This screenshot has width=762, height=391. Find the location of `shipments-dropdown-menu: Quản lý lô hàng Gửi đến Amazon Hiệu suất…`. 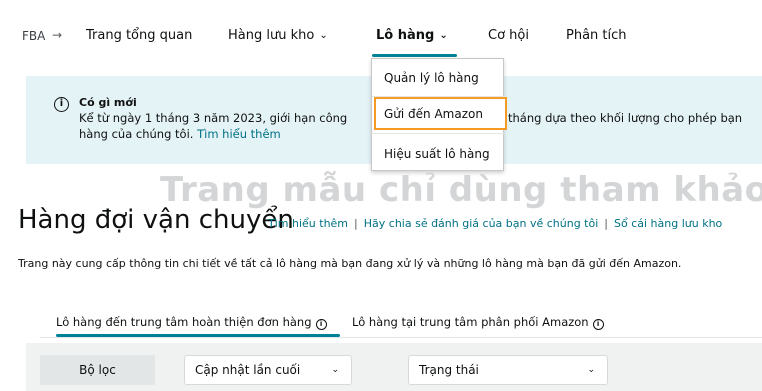

shipments-dropdown-menu: Quản lý lô hàng Gửi đến Amazon Hiệu suất… is located at coordinates (439, 114).